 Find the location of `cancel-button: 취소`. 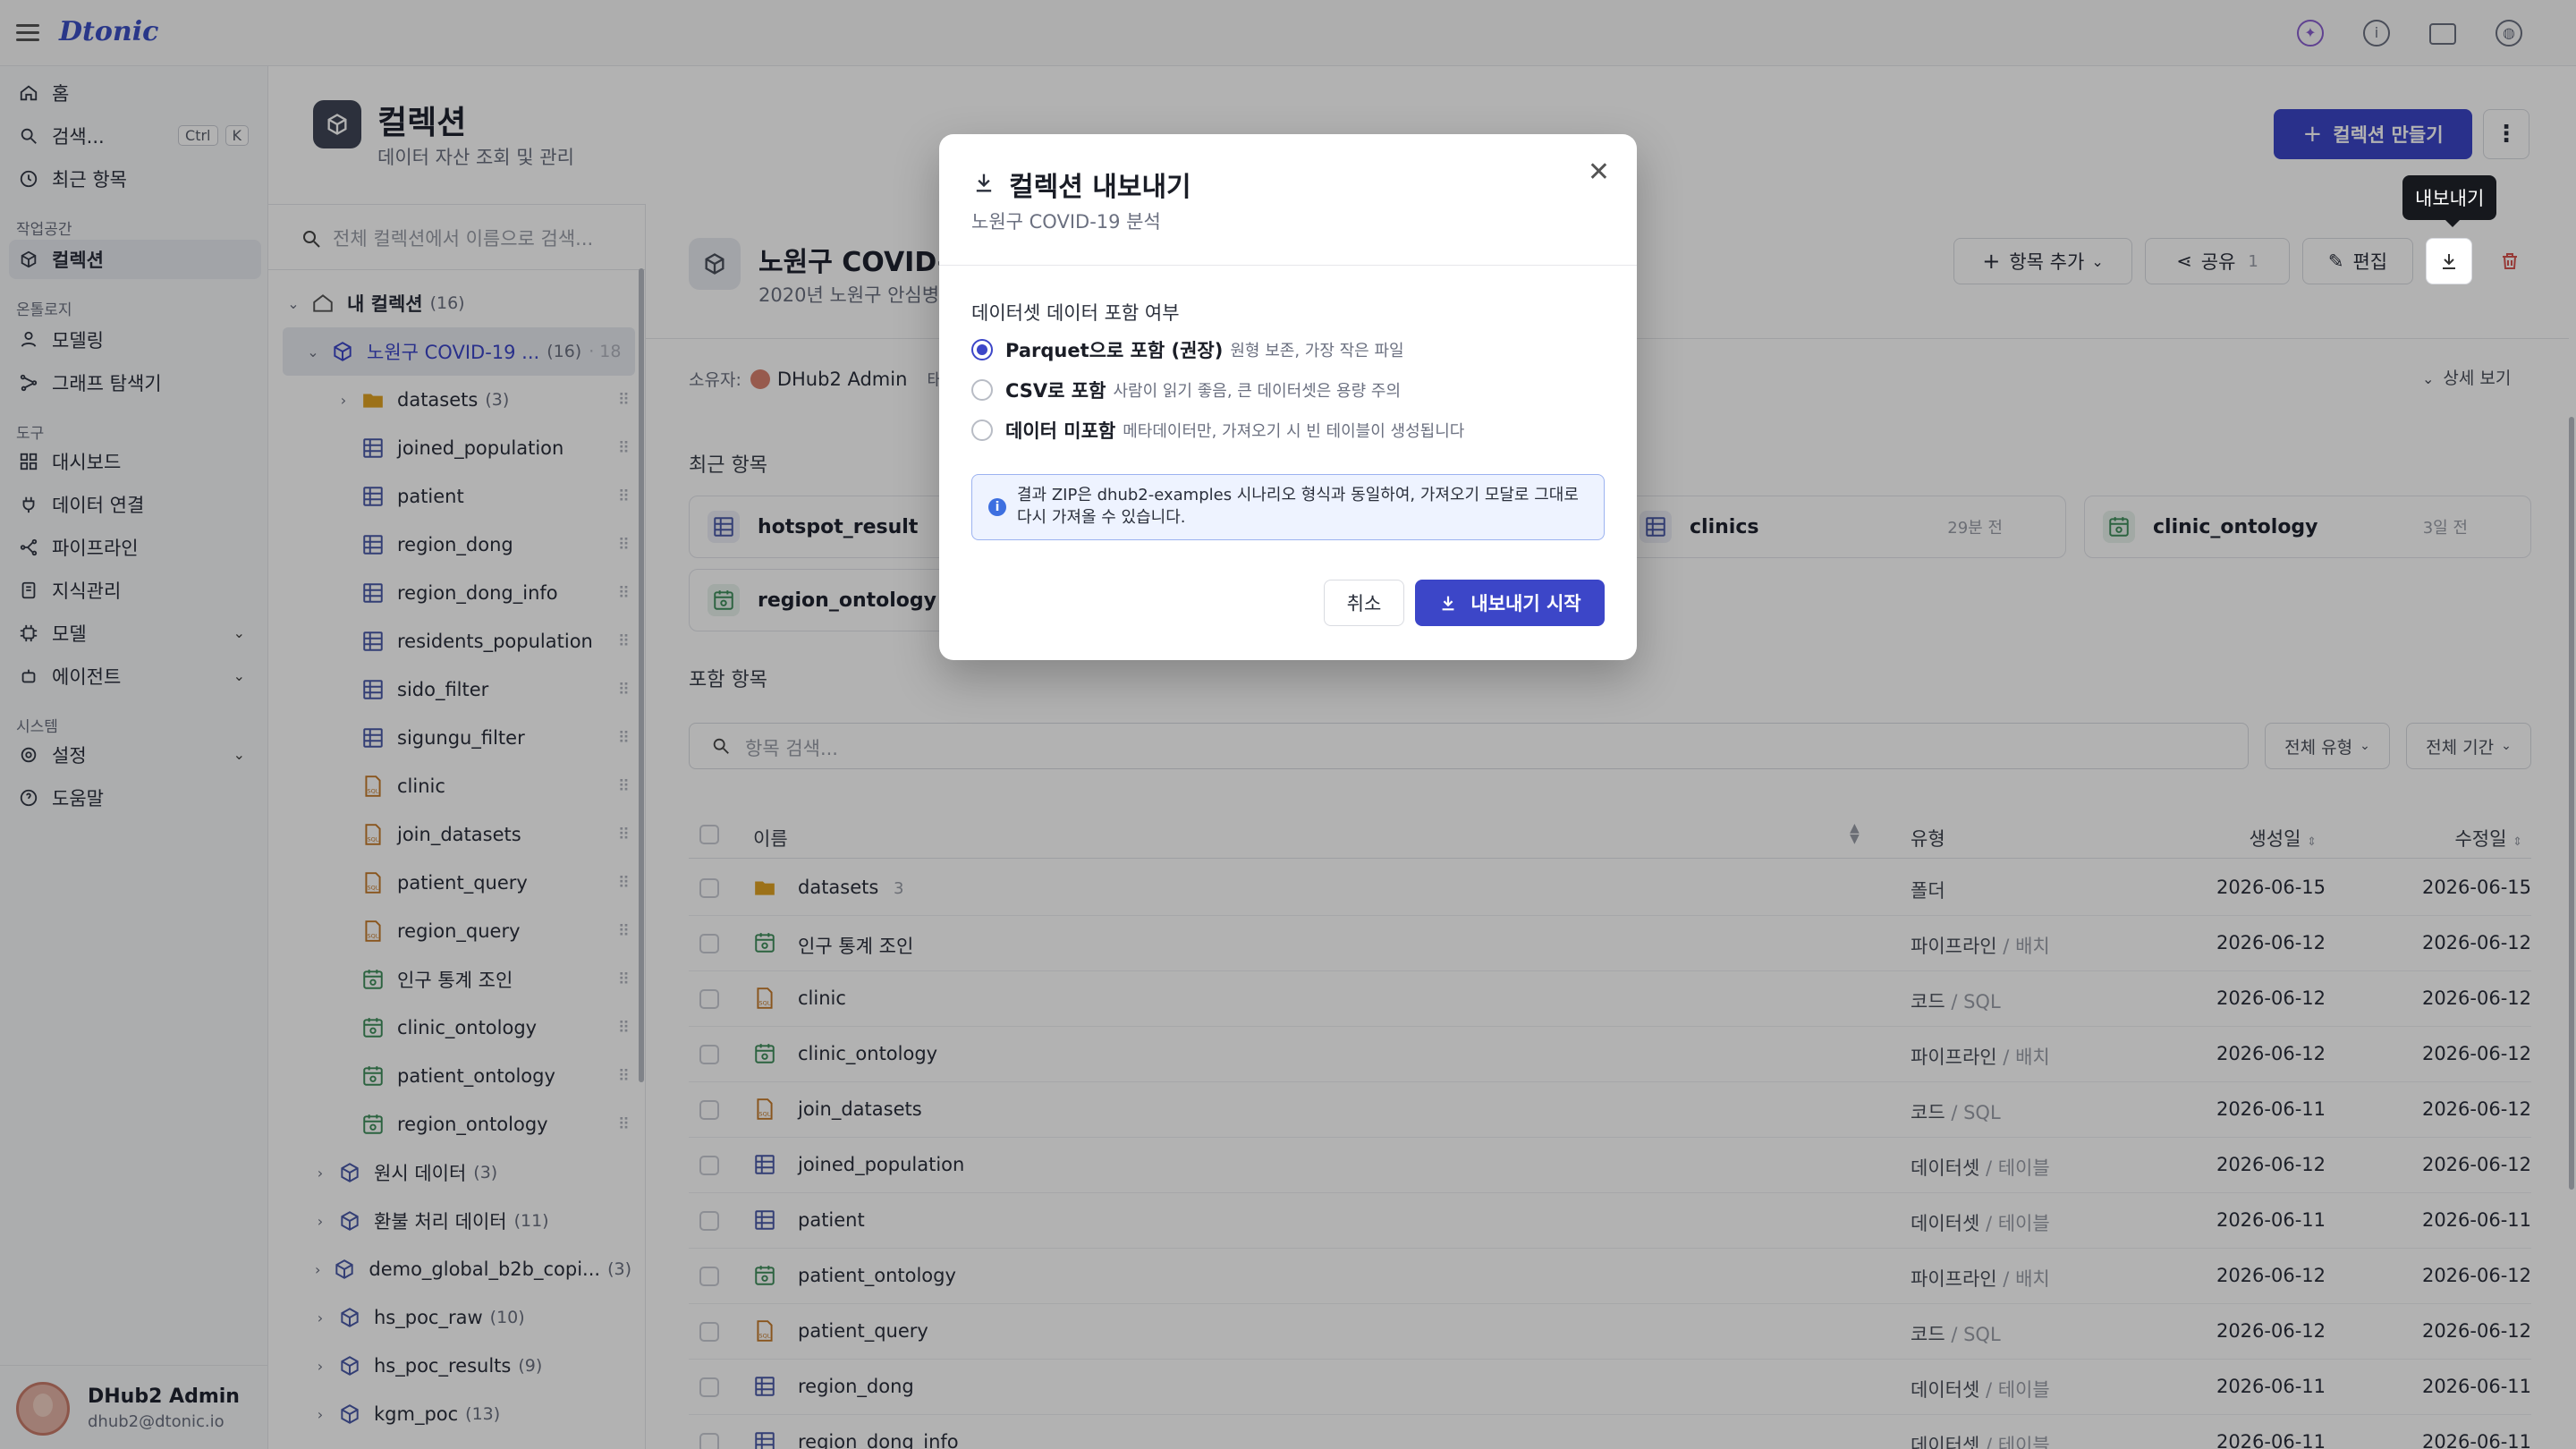

cancel-button: 취소 is located at coordinates (1364, 603).